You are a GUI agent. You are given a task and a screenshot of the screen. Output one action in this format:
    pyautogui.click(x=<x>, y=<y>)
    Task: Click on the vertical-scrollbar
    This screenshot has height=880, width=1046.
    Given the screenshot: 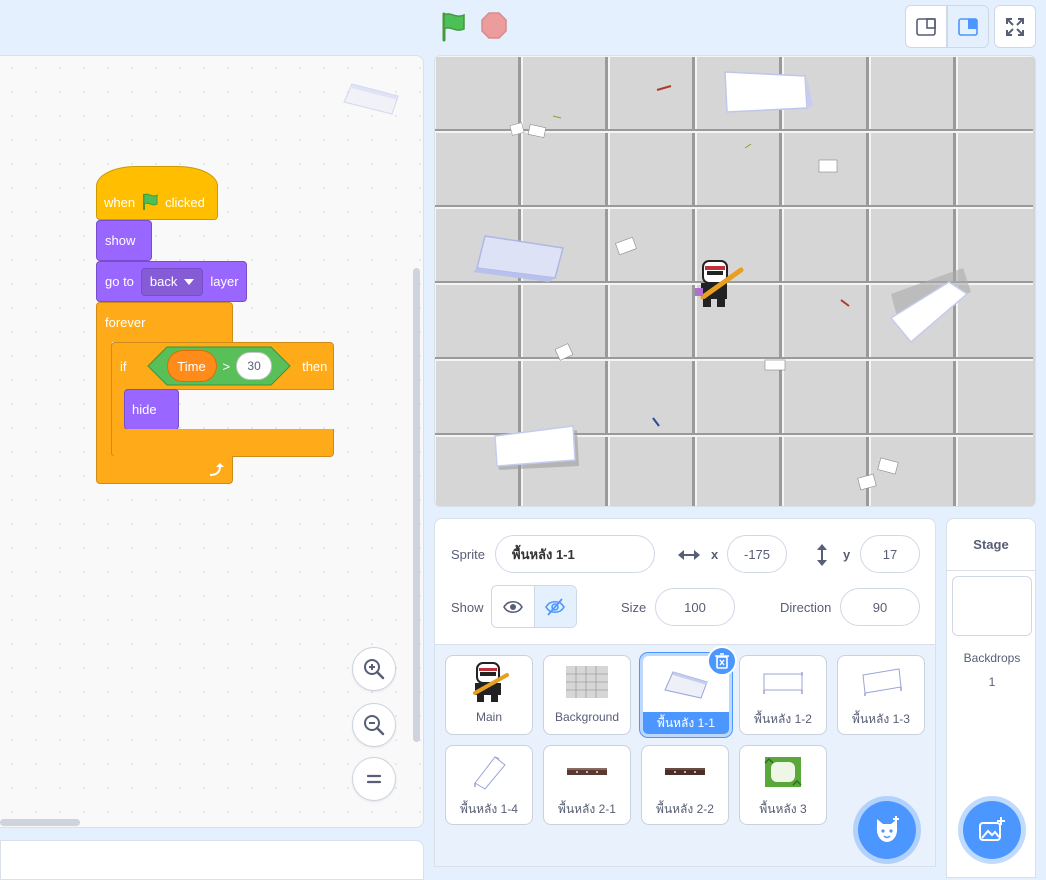 What is the action you would take?
    pyautogui.click(x=416, y=505)
    